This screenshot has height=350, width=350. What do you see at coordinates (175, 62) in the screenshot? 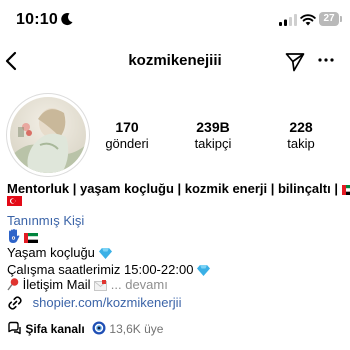
I see `profile-header: kozmikenejiii` at bounding box center [175, 62].